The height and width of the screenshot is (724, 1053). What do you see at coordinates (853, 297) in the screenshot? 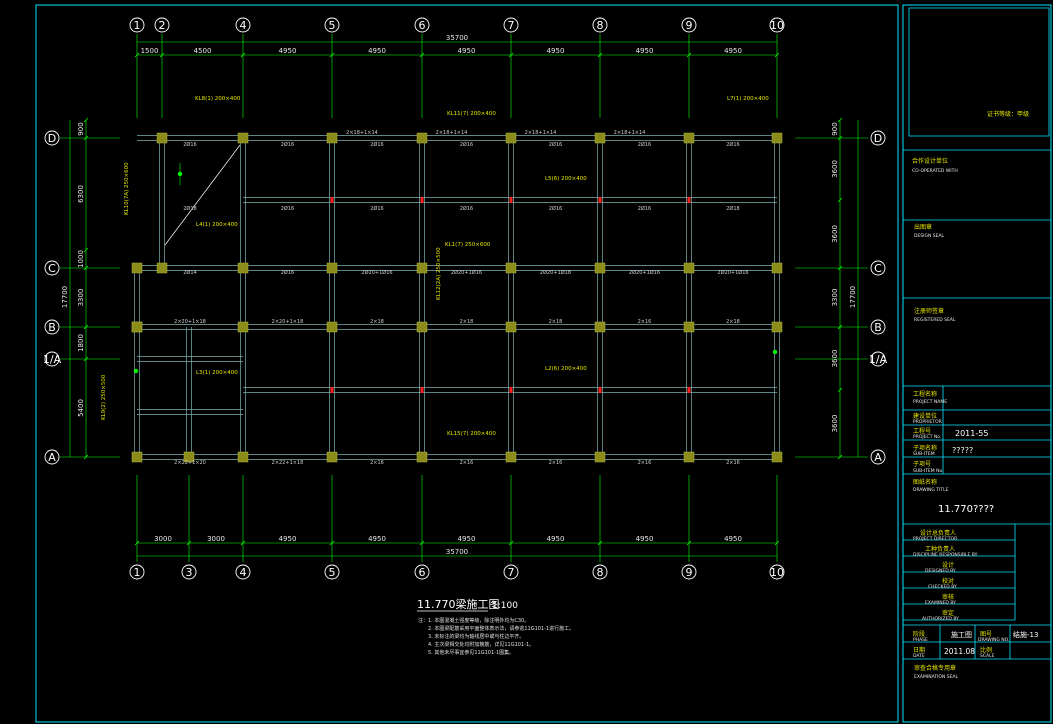
I see `dim-right-overall: 17700` at bounding box center [853, 297].